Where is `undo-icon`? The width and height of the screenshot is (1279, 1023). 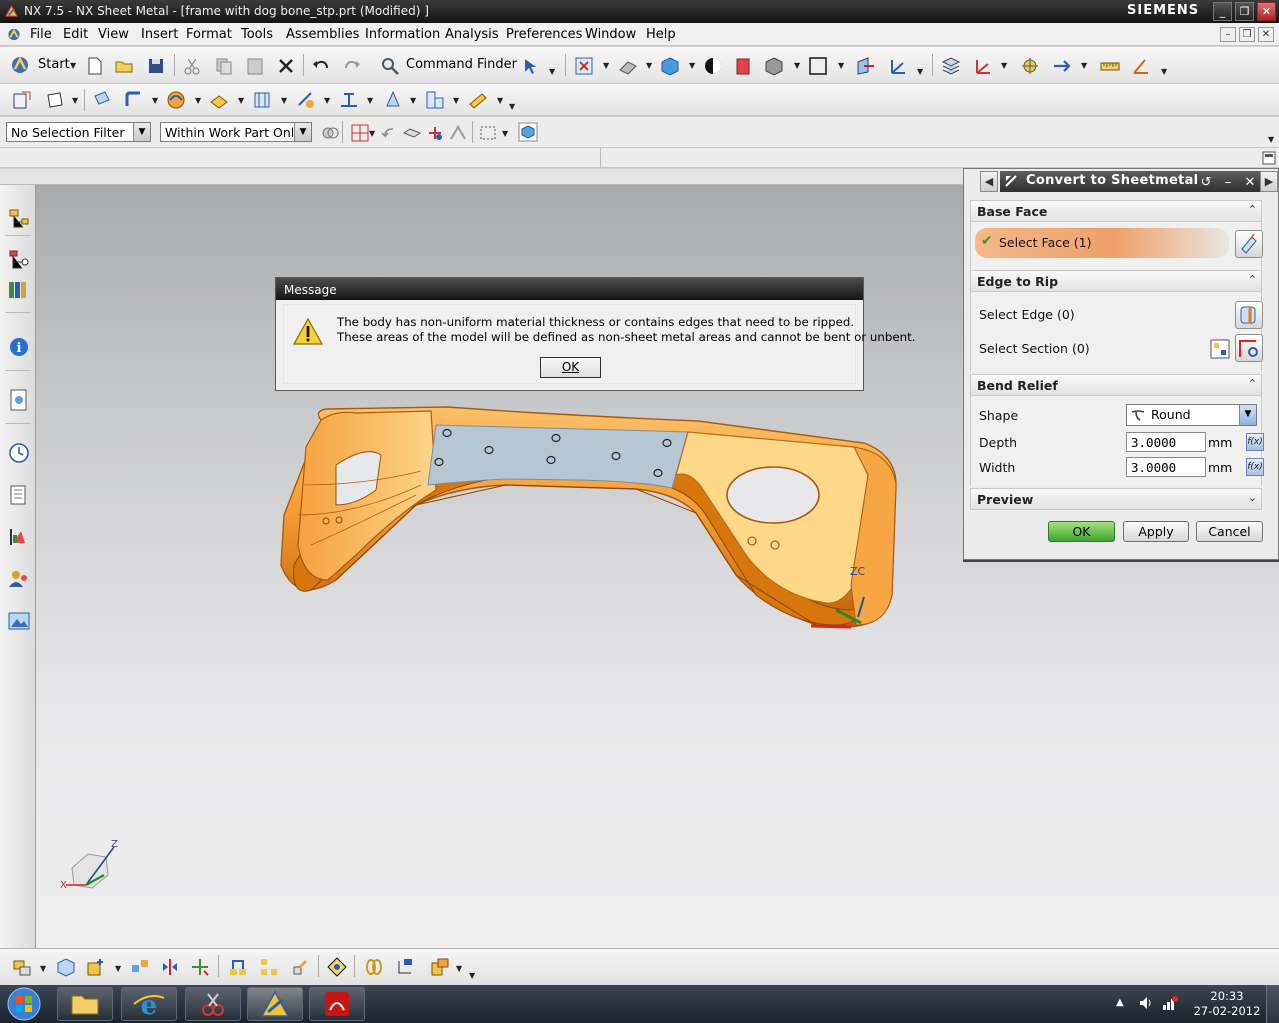
undo-icon is located at coordinates (321, 66).